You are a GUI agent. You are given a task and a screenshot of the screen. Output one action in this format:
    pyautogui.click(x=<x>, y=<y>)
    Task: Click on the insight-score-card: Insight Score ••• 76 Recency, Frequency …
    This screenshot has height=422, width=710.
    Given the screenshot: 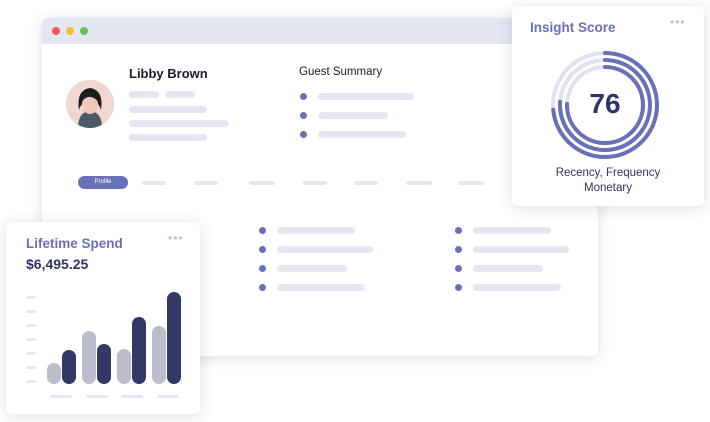 What is the action you would take?
    pyautogui.click(x=608, y=106)
    